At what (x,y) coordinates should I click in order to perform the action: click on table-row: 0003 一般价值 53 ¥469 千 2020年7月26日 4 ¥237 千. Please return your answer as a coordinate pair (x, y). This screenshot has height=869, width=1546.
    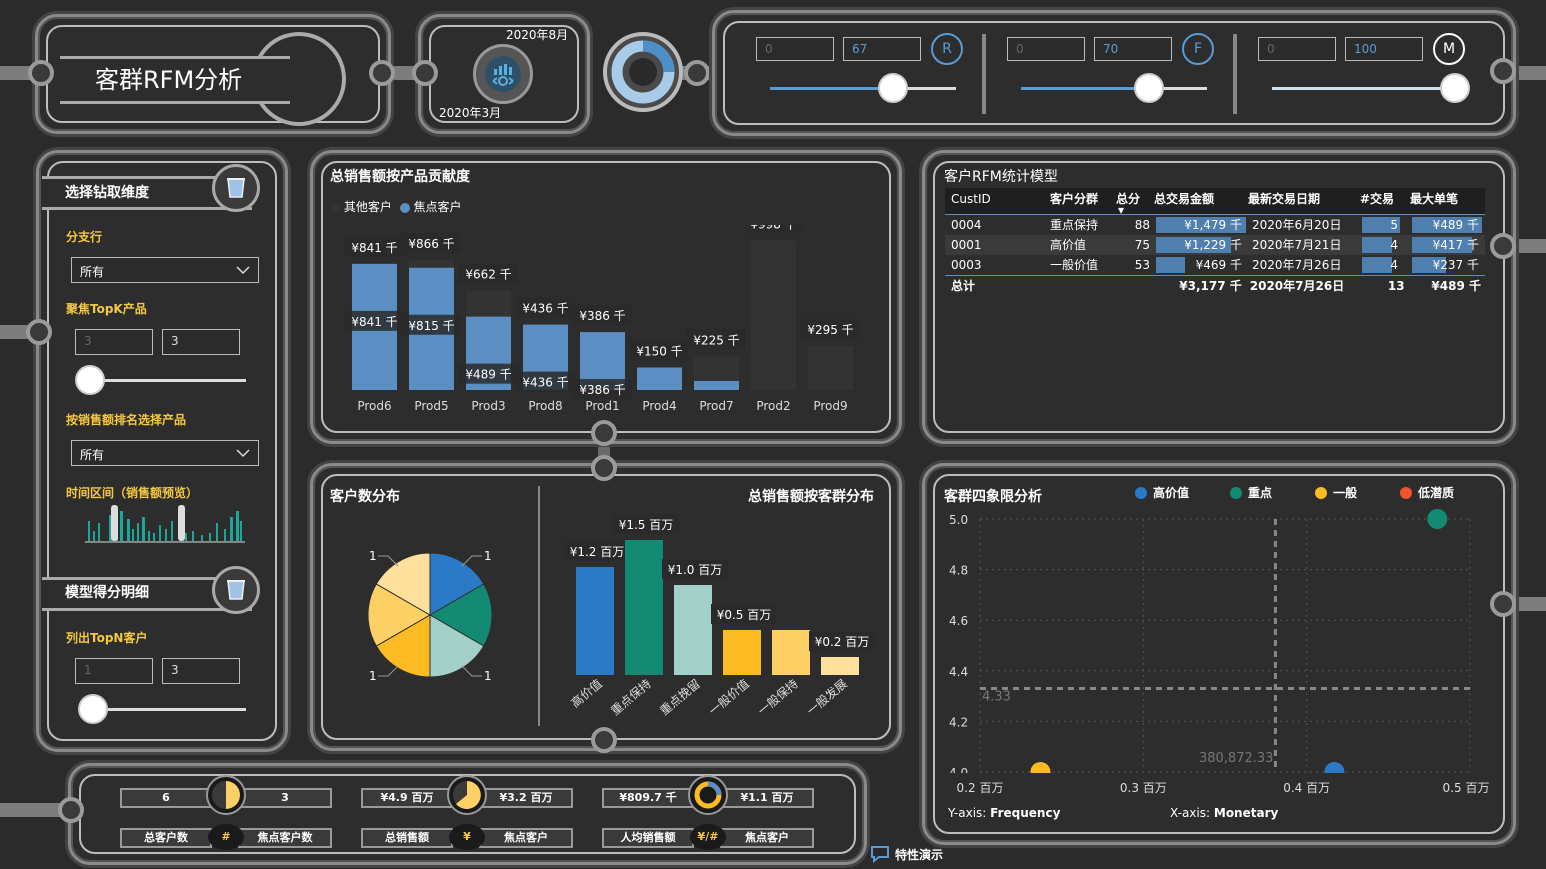
    Looking at the image, I should click on (1215, 265).